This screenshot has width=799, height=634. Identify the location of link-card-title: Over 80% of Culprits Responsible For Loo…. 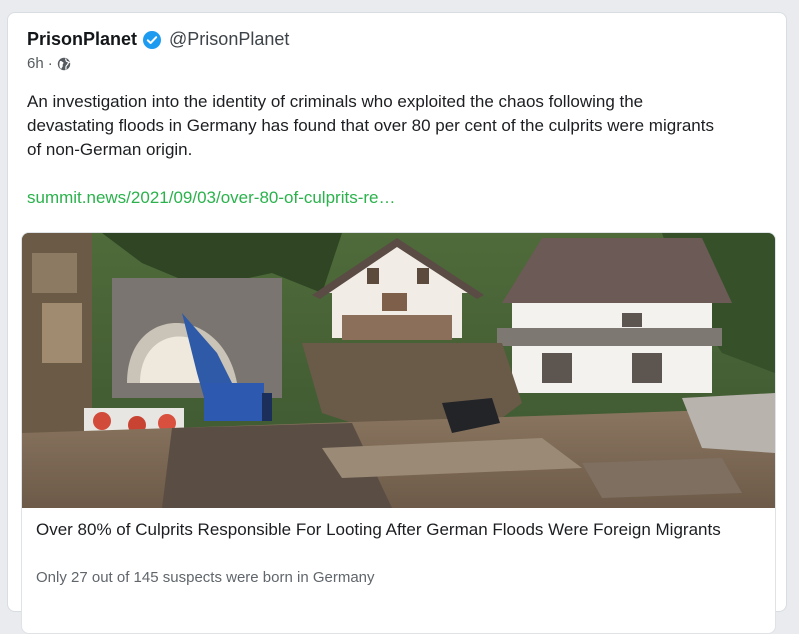
(391, 530).